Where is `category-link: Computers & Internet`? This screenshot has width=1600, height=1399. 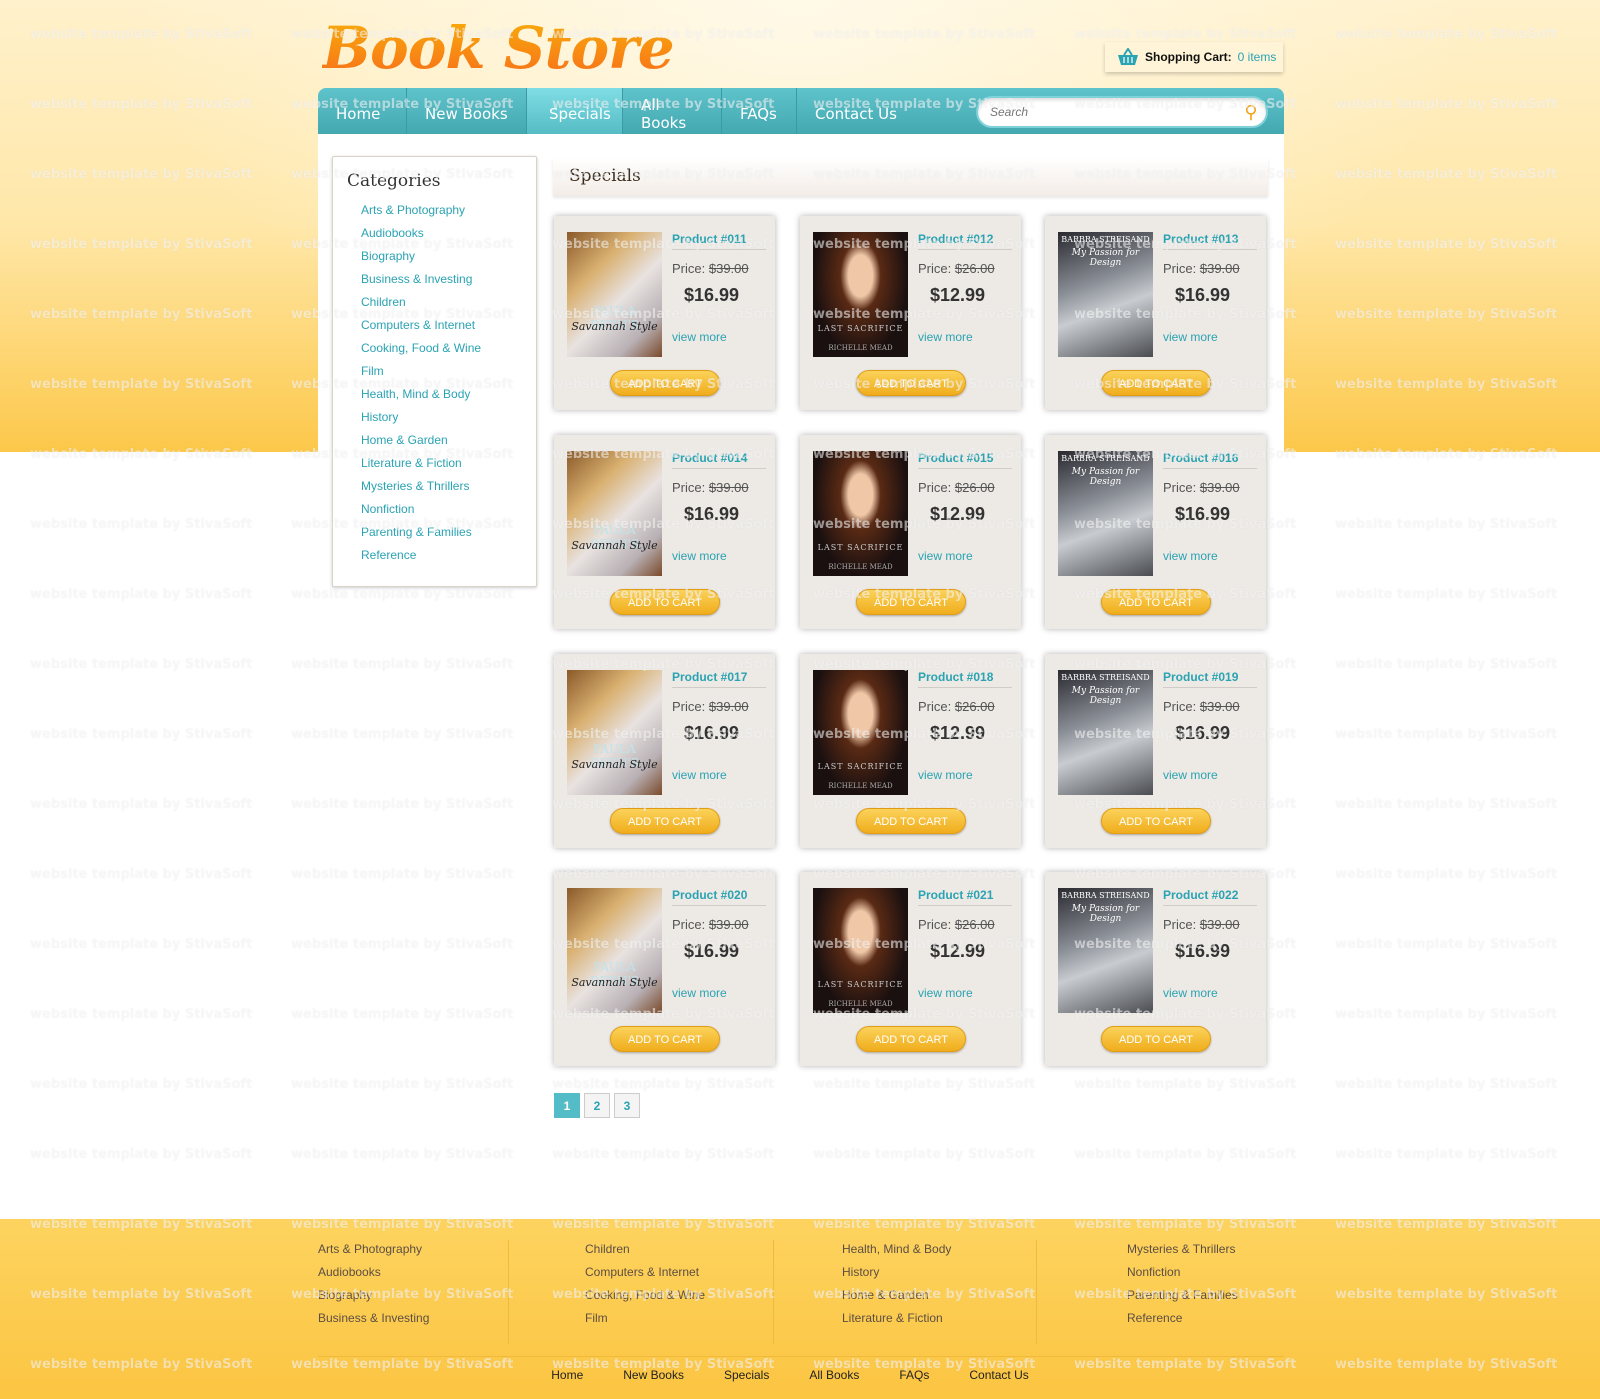 category-link: Computers & Internet is located at coordinates (448, 329).